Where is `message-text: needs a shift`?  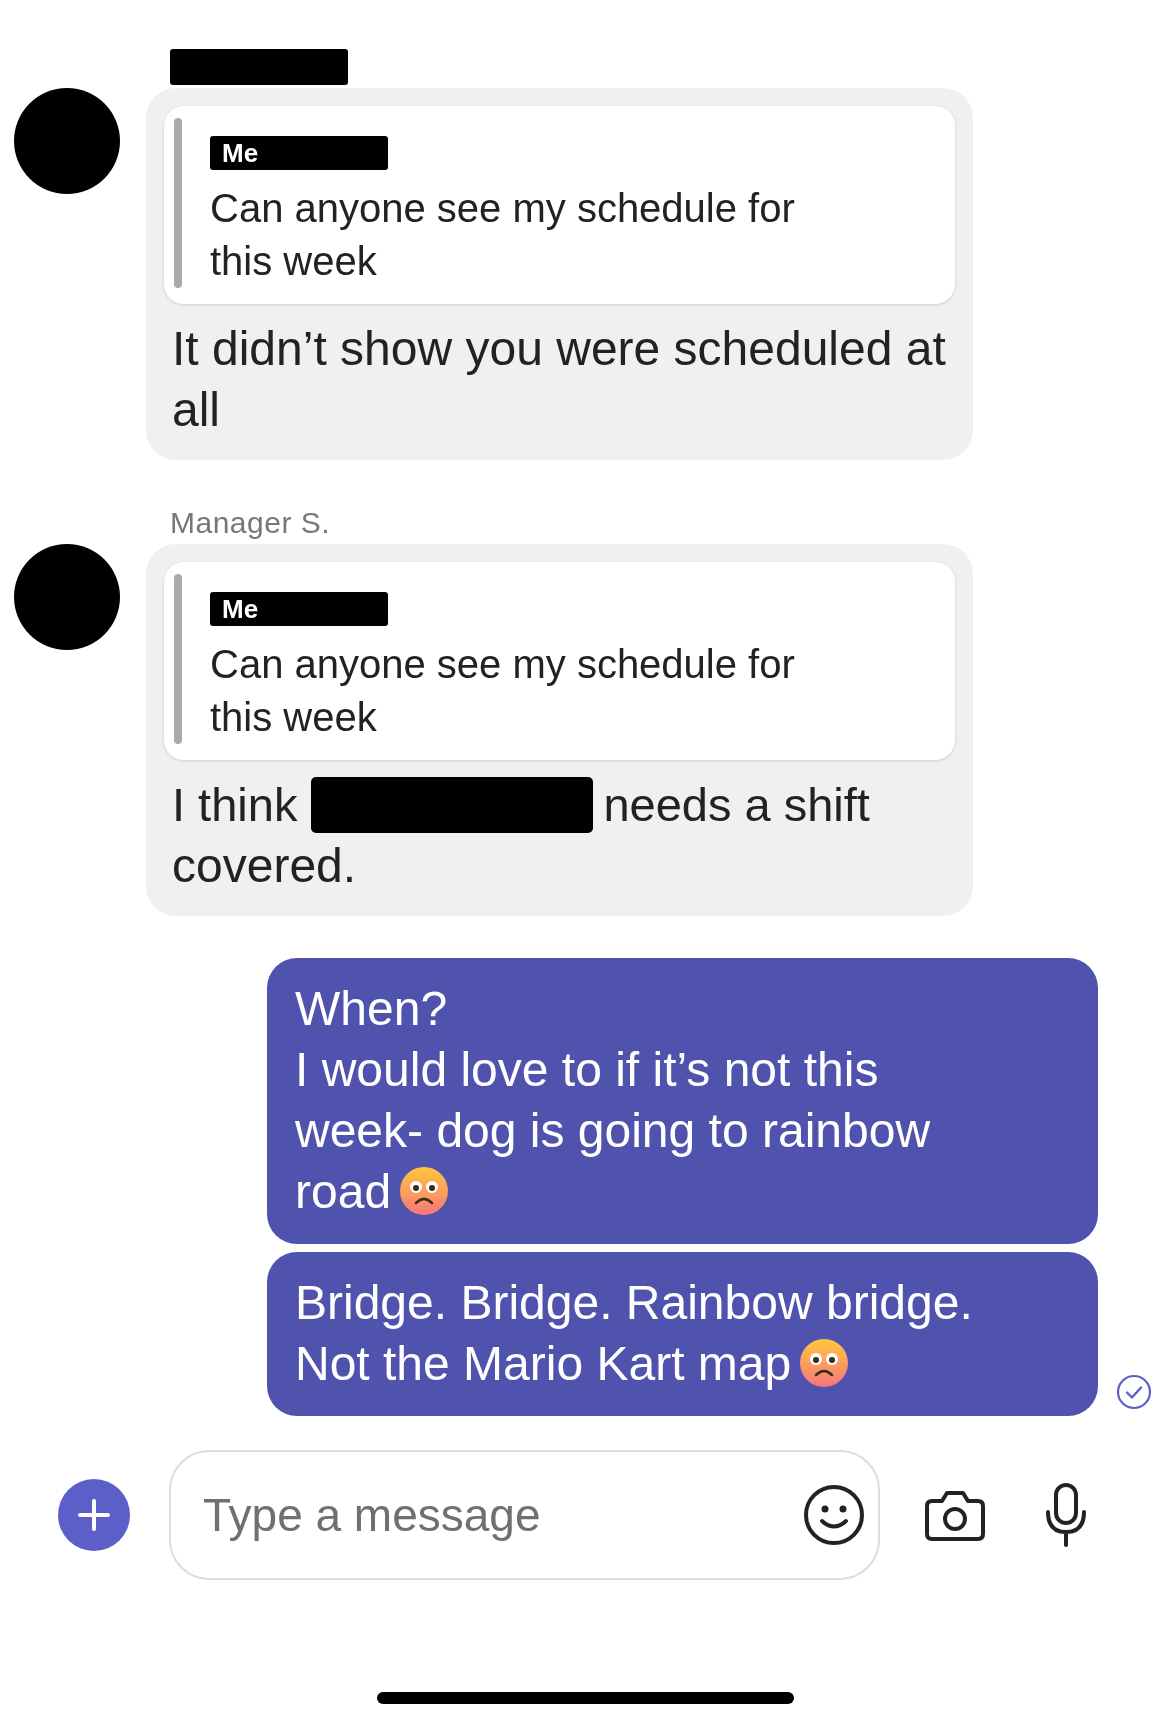
message-text: needs a shift is located at coordinates (736, 805).